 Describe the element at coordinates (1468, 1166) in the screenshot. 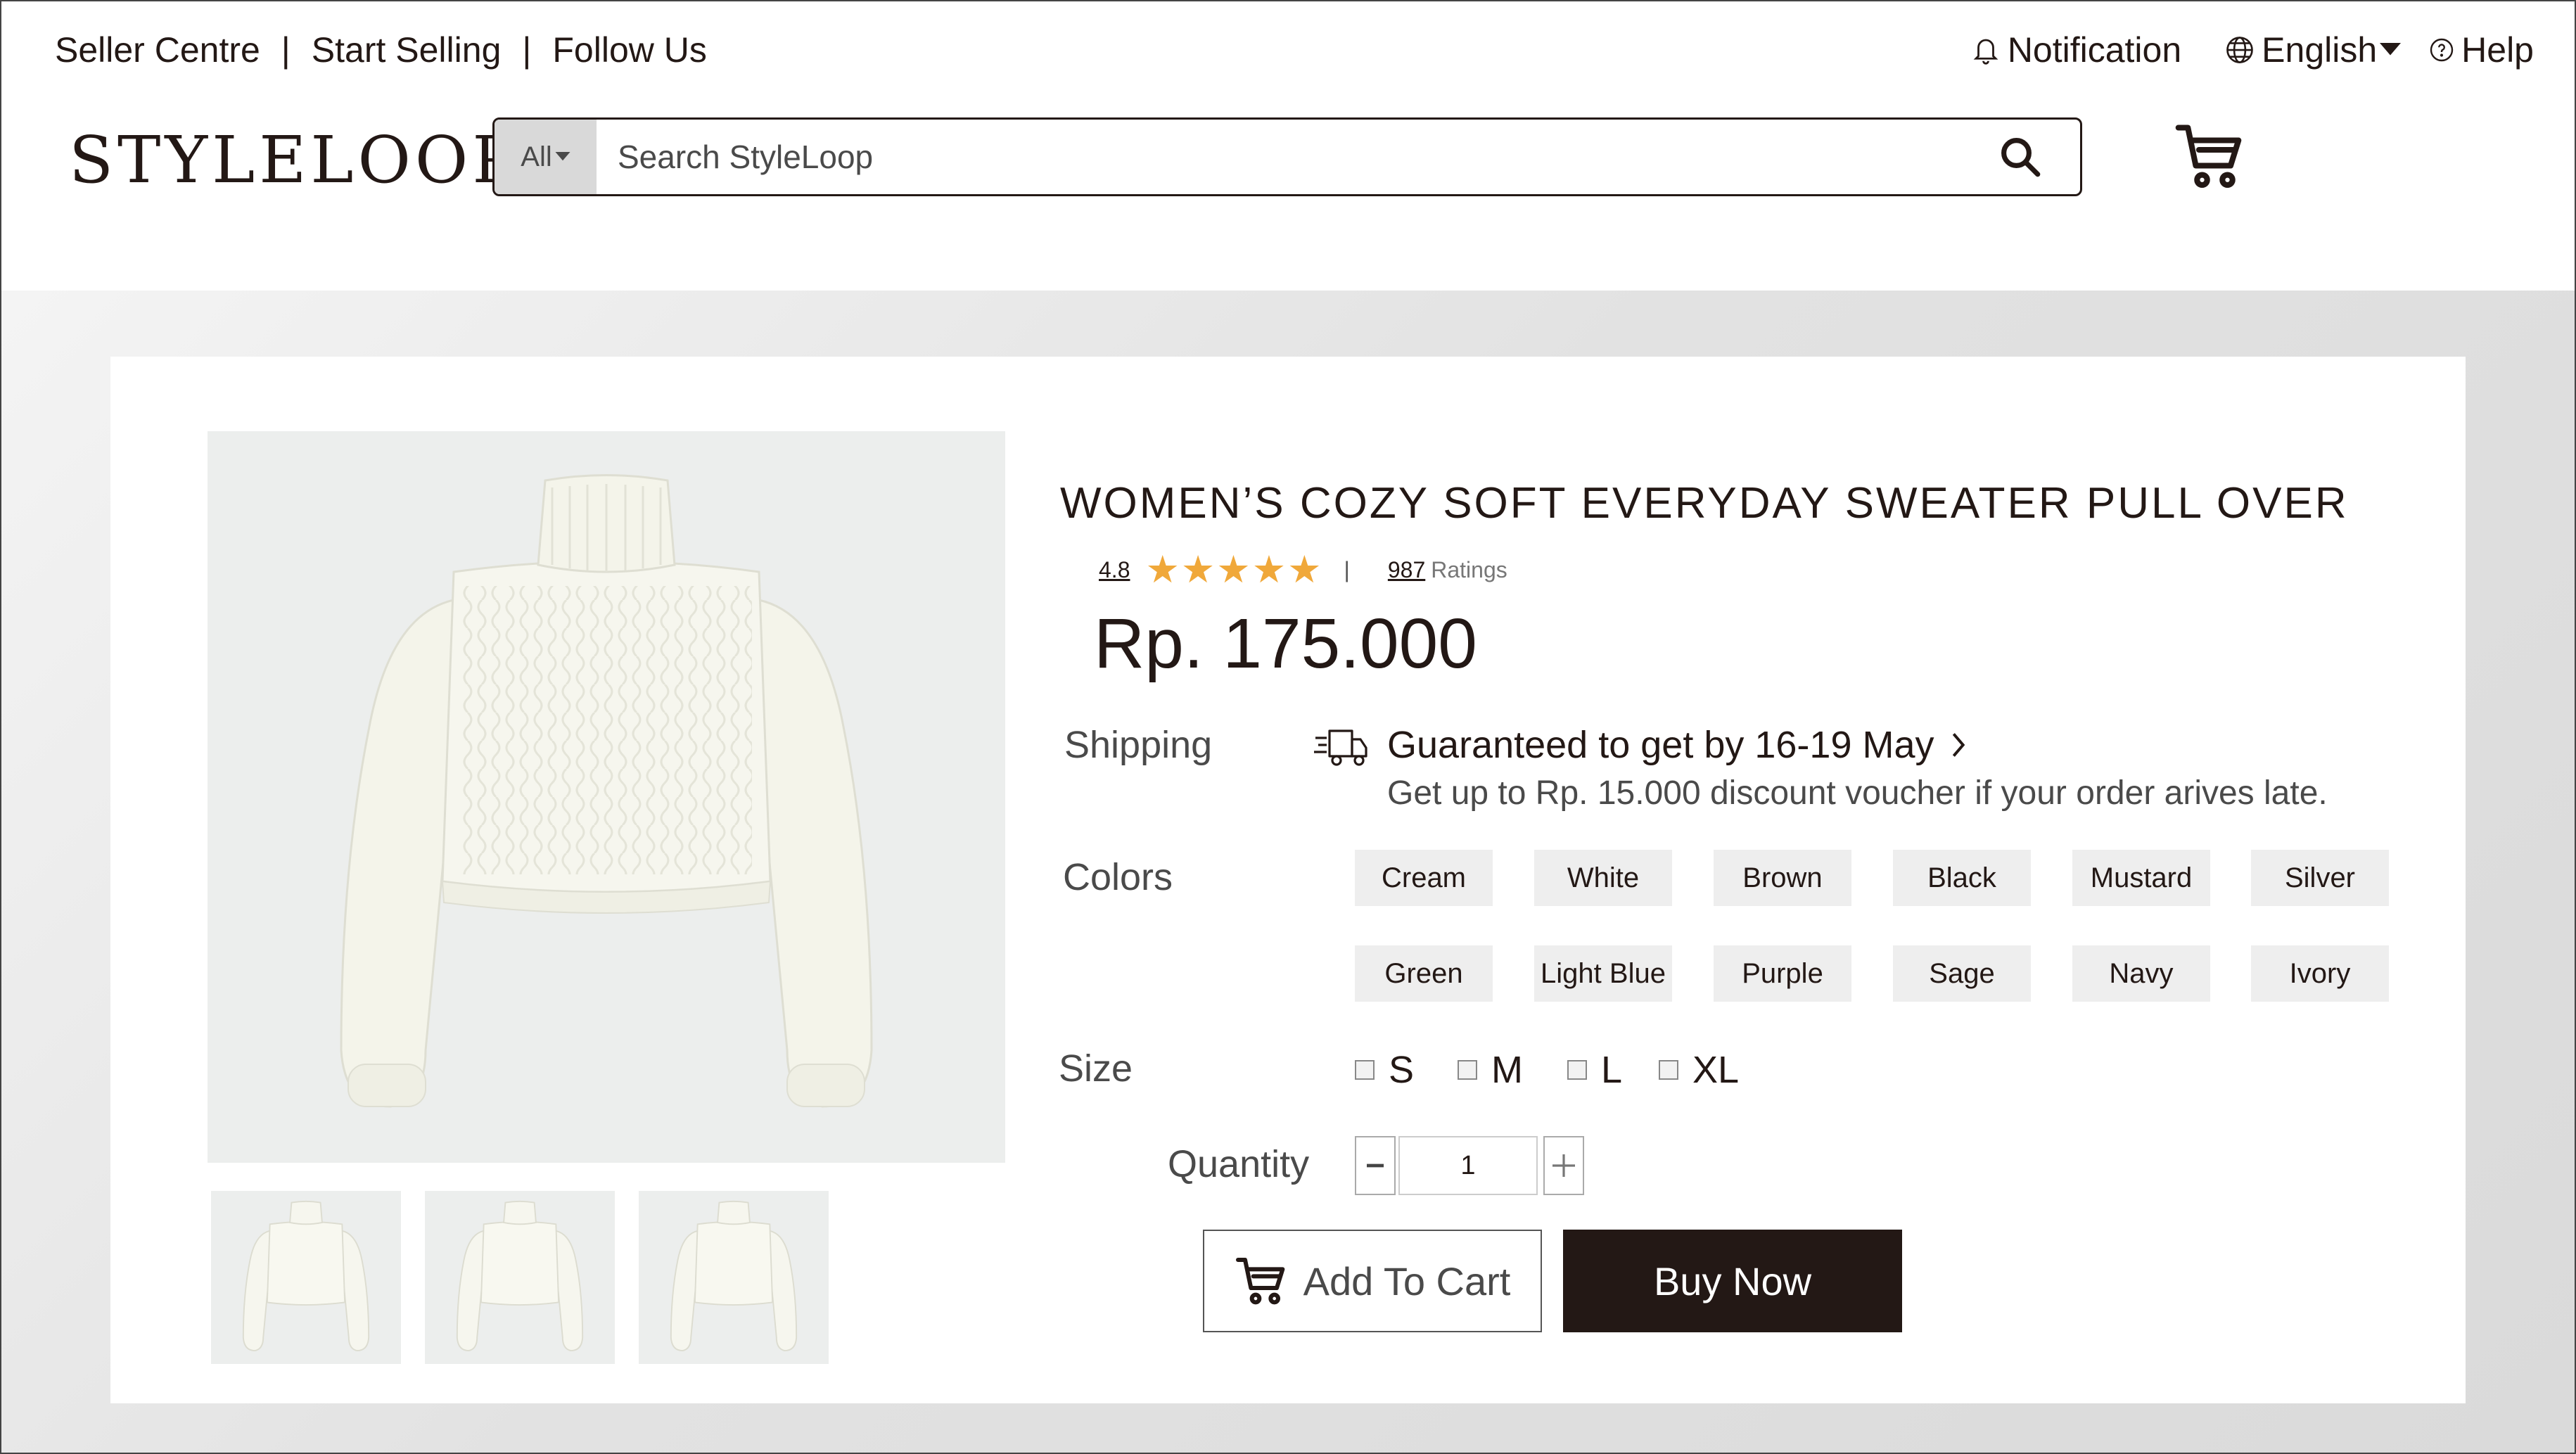

I see `quantity-input` at that location.